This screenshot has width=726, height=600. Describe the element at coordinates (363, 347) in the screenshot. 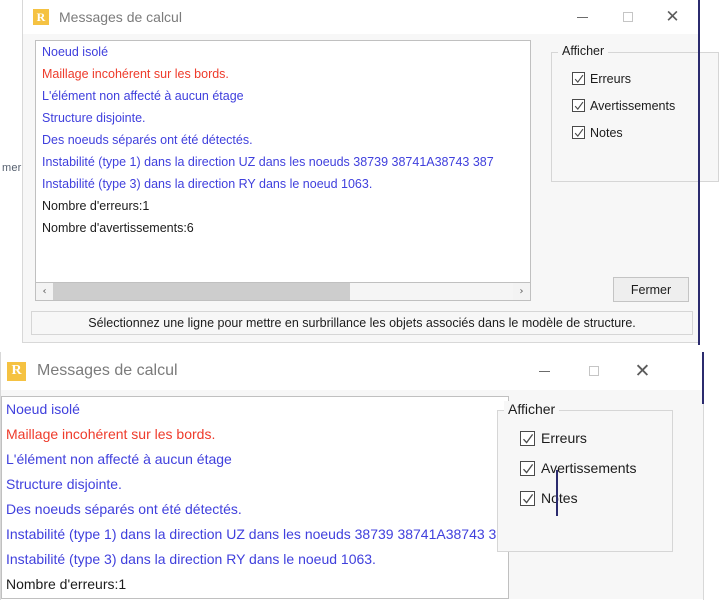

I see `window-gap` at that location.